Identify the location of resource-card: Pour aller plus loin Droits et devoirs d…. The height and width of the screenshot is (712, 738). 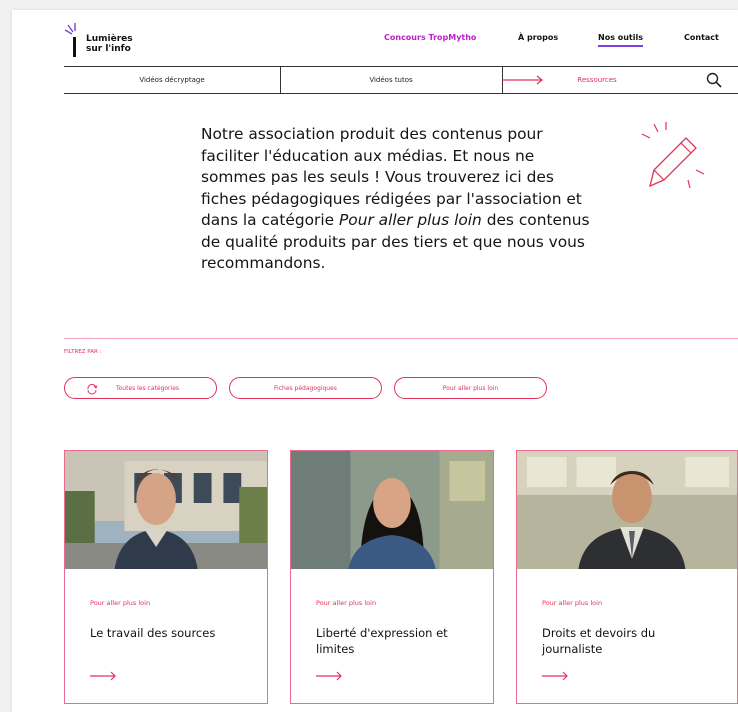
(627, 577).